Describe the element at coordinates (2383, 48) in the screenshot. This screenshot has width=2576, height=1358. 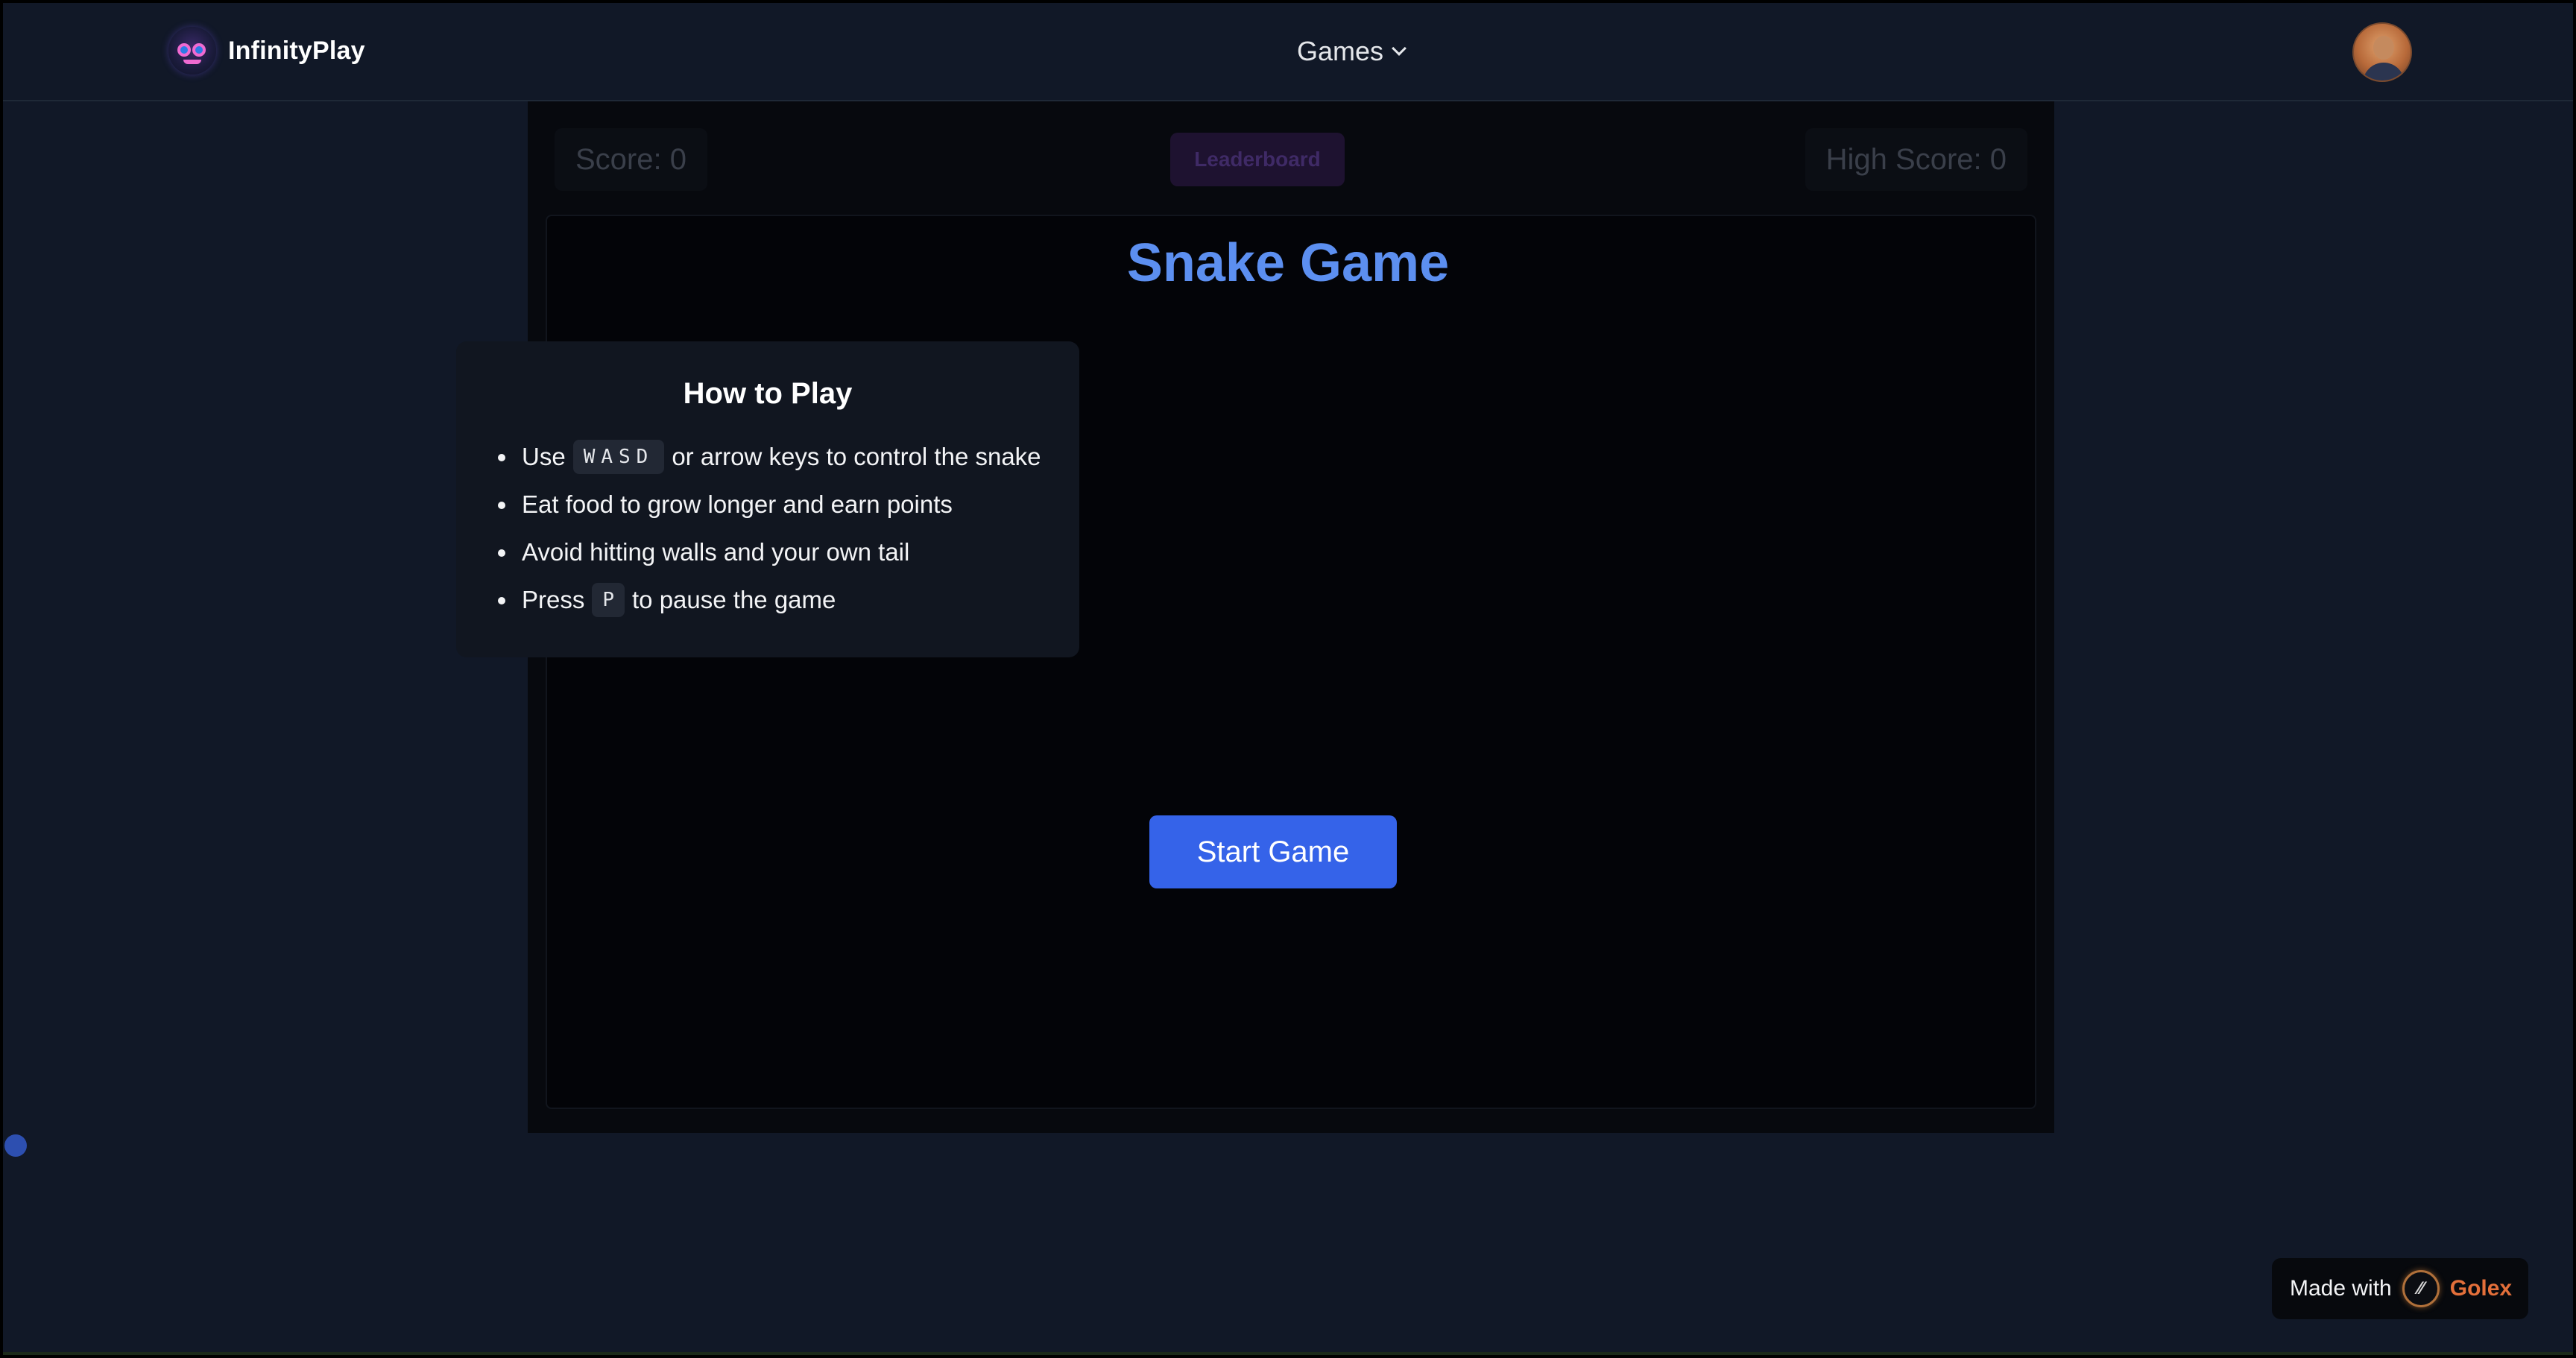
I see `avatar-face` at that location.